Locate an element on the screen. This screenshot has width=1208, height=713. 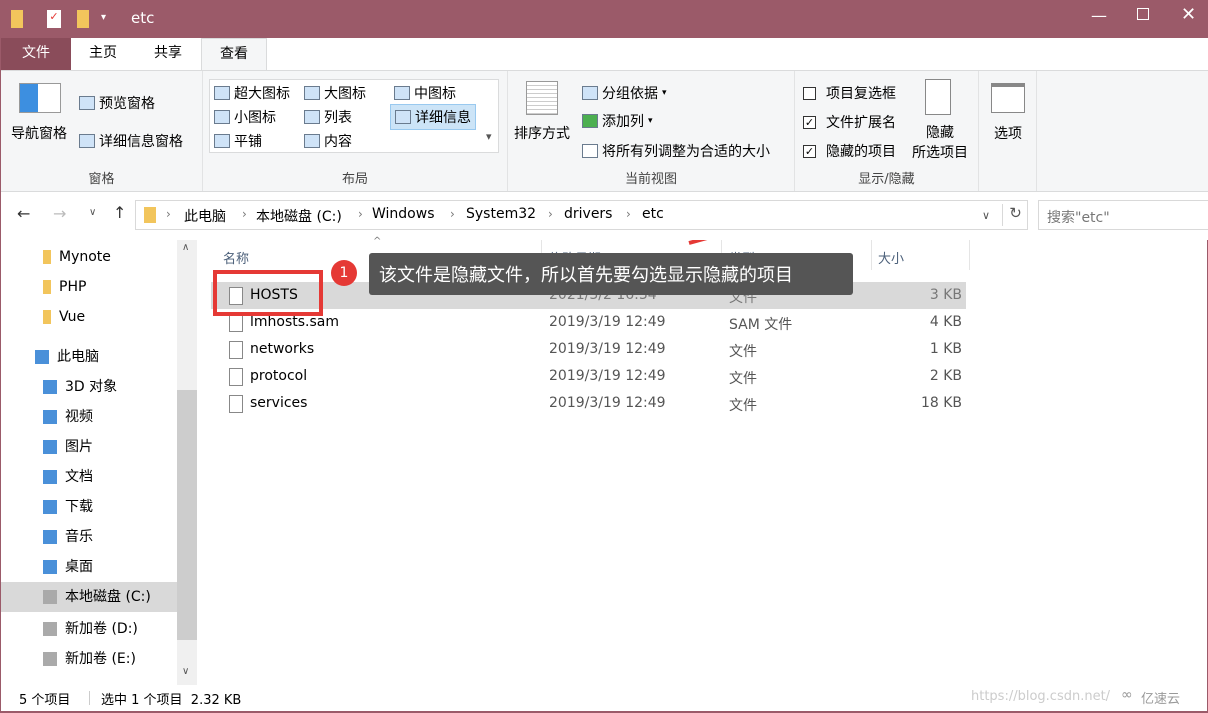
checkbox-checked: ✓ is located at coordinates (809, 122).